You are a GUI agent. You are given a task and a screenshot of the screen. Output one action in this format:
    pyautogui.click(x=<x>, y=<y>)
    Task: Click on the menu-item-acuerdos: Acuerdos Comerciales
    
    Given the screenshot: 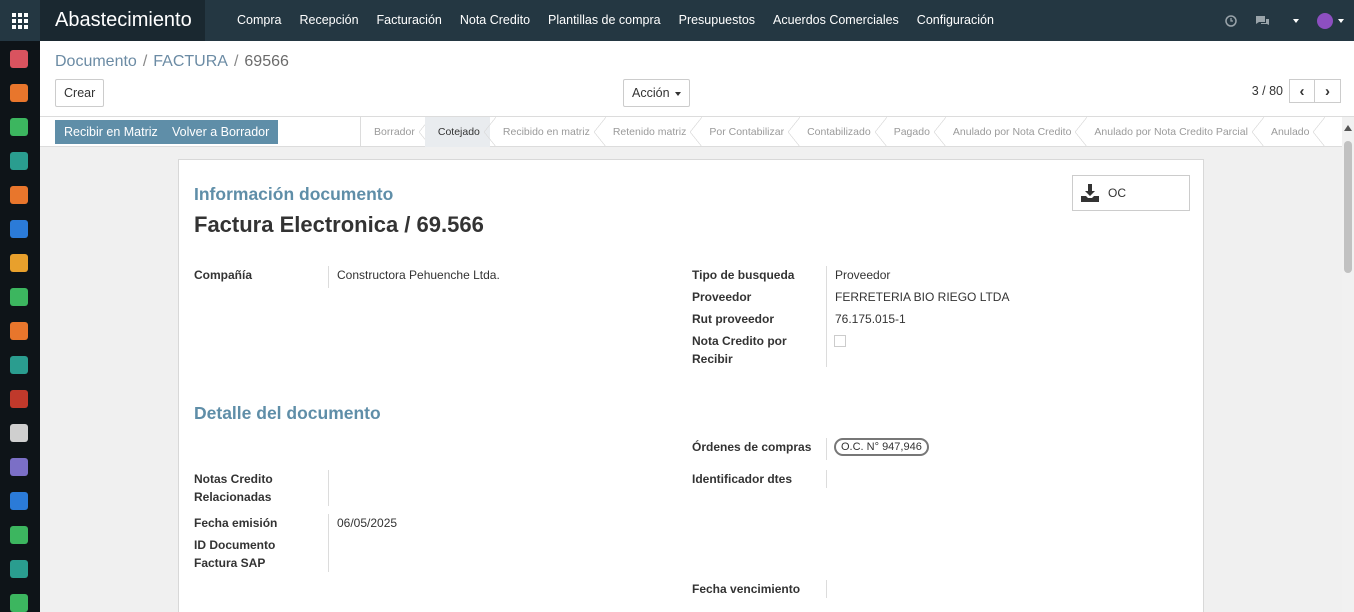 What is the action you would take?
    pyautogui.click(x=836, y=20)
    